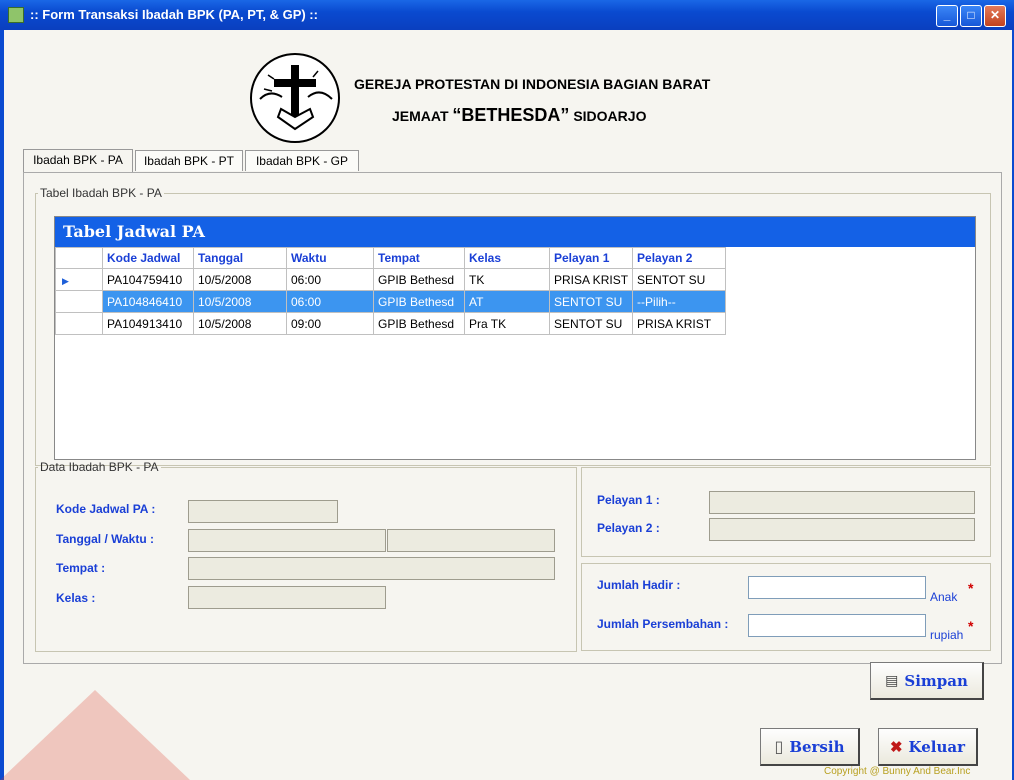 This screenshot has height=780, width=1014. Describe the element at coordinates (148, 301) in the screenshot. I see `cell-kode-jadwal: PA104846410` at that location.